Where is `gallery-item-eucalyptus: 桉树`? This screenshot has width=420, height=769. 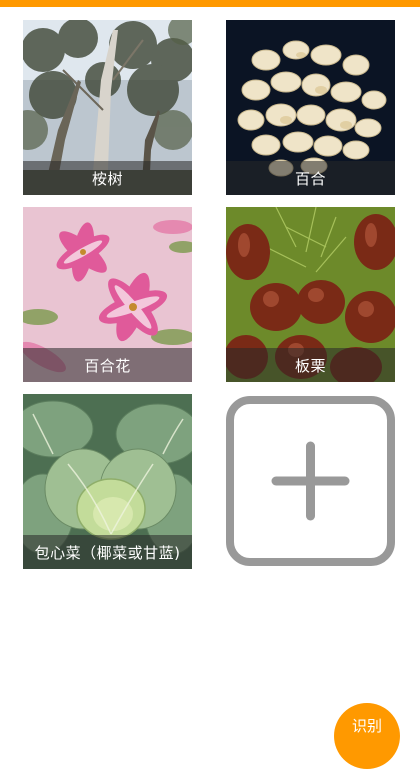
gallery-item-eucalyptus: 桉树 is located at coordinates (107, 107).